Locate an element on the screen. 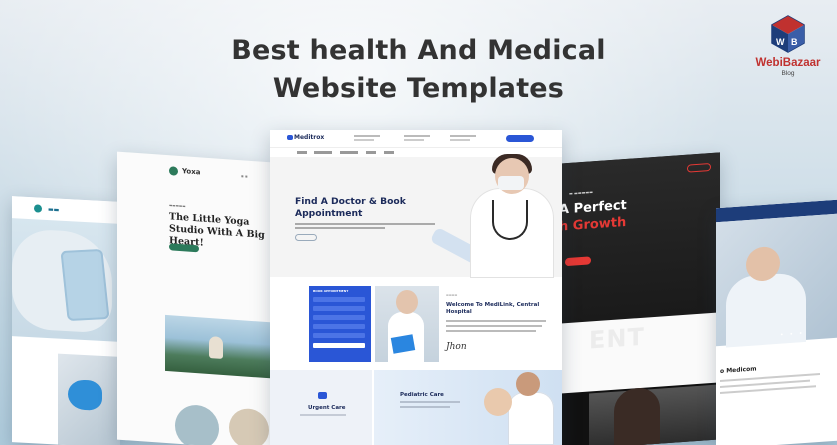 The width and height of the screenshot is (837, 445). welcome-eyebrow-placeholder: ▬▬▬▬ is located at coordinates (452, 295).